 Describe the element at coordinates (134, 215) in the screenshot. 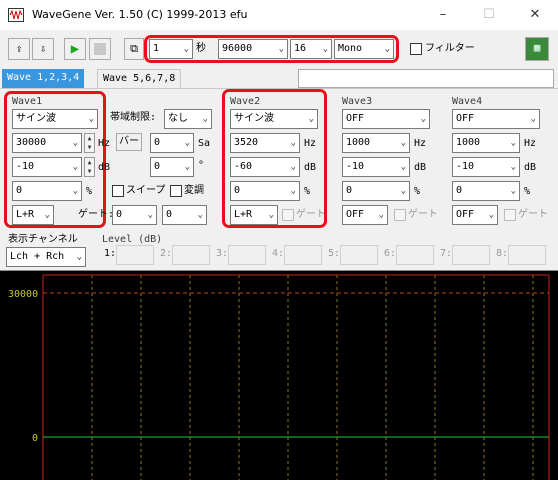

I see `wave1-gate-a-input: 0 ⌄` at that location.